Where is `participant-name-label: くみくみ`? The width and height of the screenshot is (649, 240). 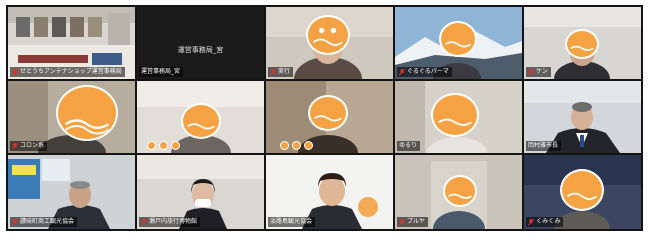 participant-name-label: くみくみ is located at coordinates (545, 222).